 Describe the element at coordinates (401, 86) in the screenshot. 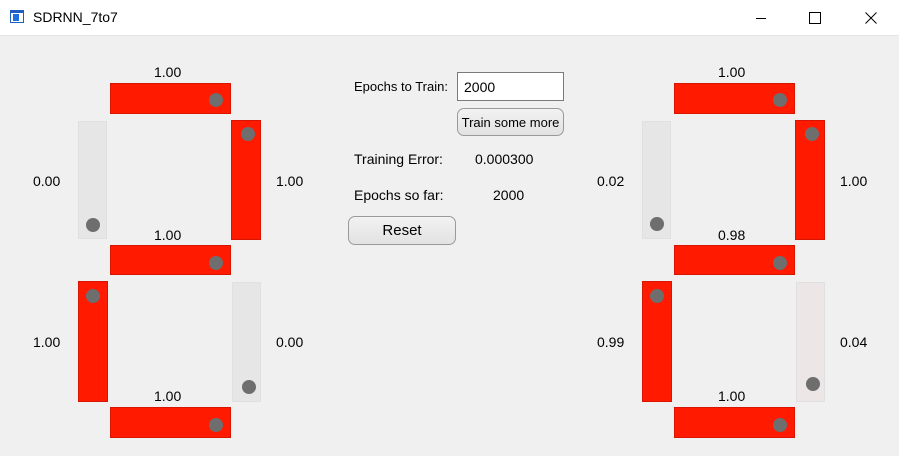

I see `epochs-to-train-label: Epochs to Train:` at that location.